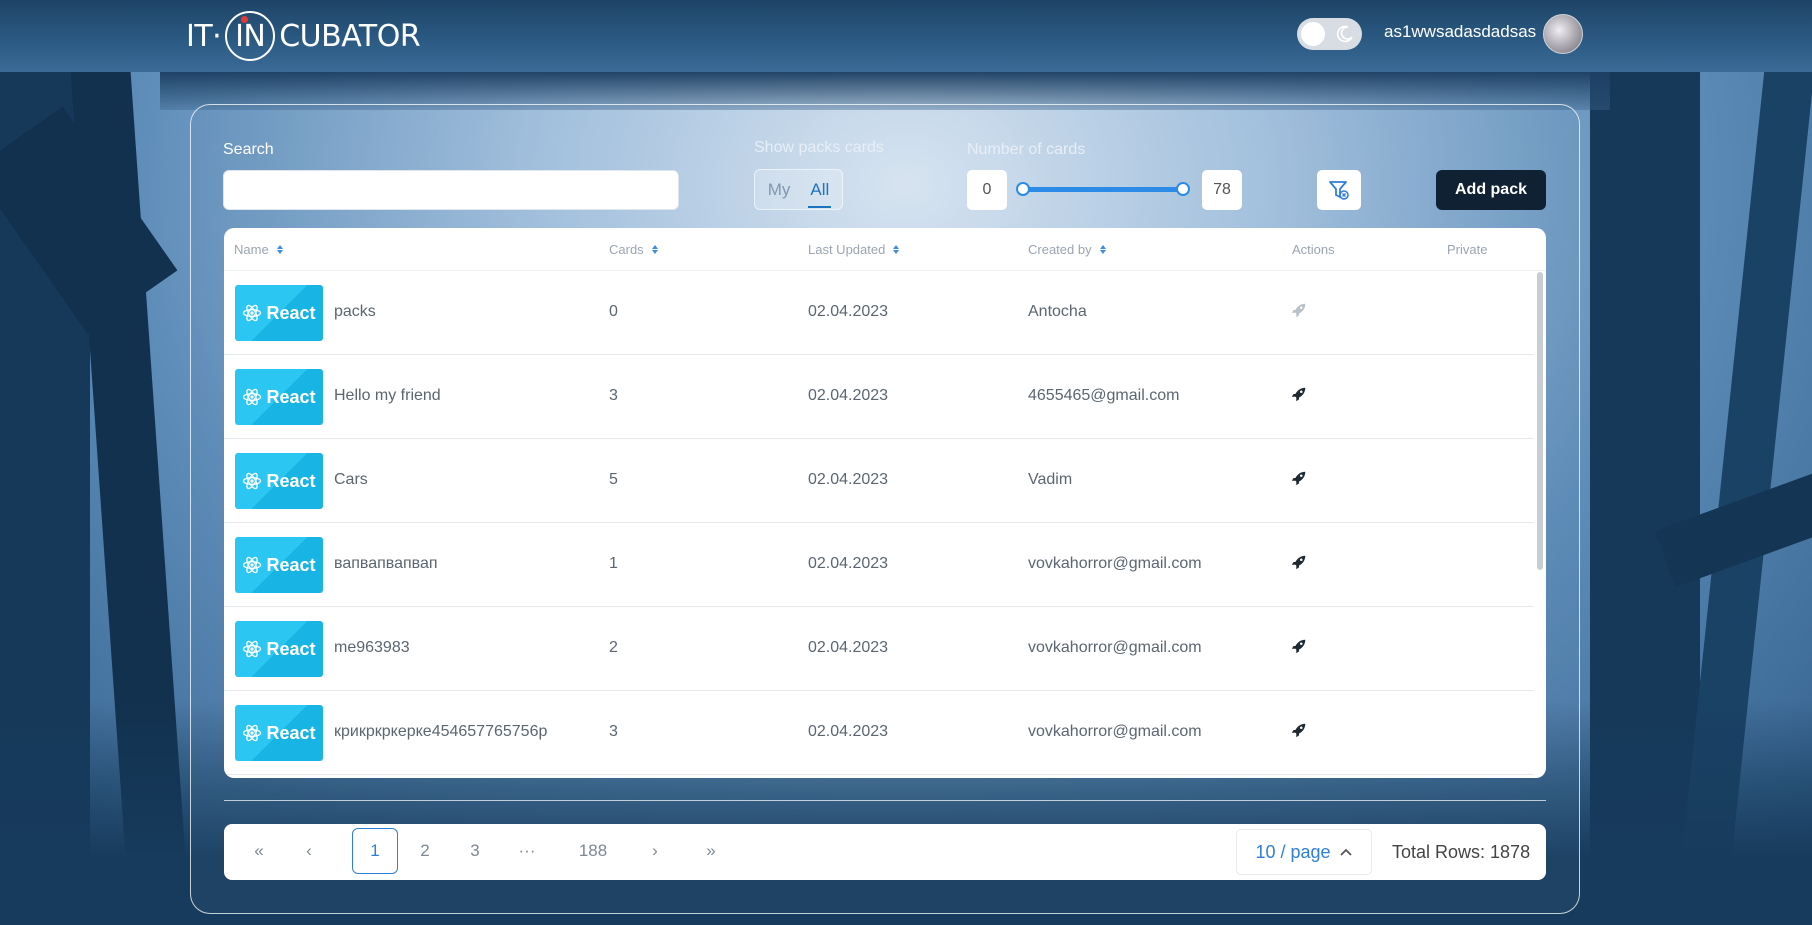 The image size is (1812, 925). What do you see at coordinates (1050, 479) in the screenshot?
I see `pack-created-by: Vadim` at bounding box center [1050, 479].